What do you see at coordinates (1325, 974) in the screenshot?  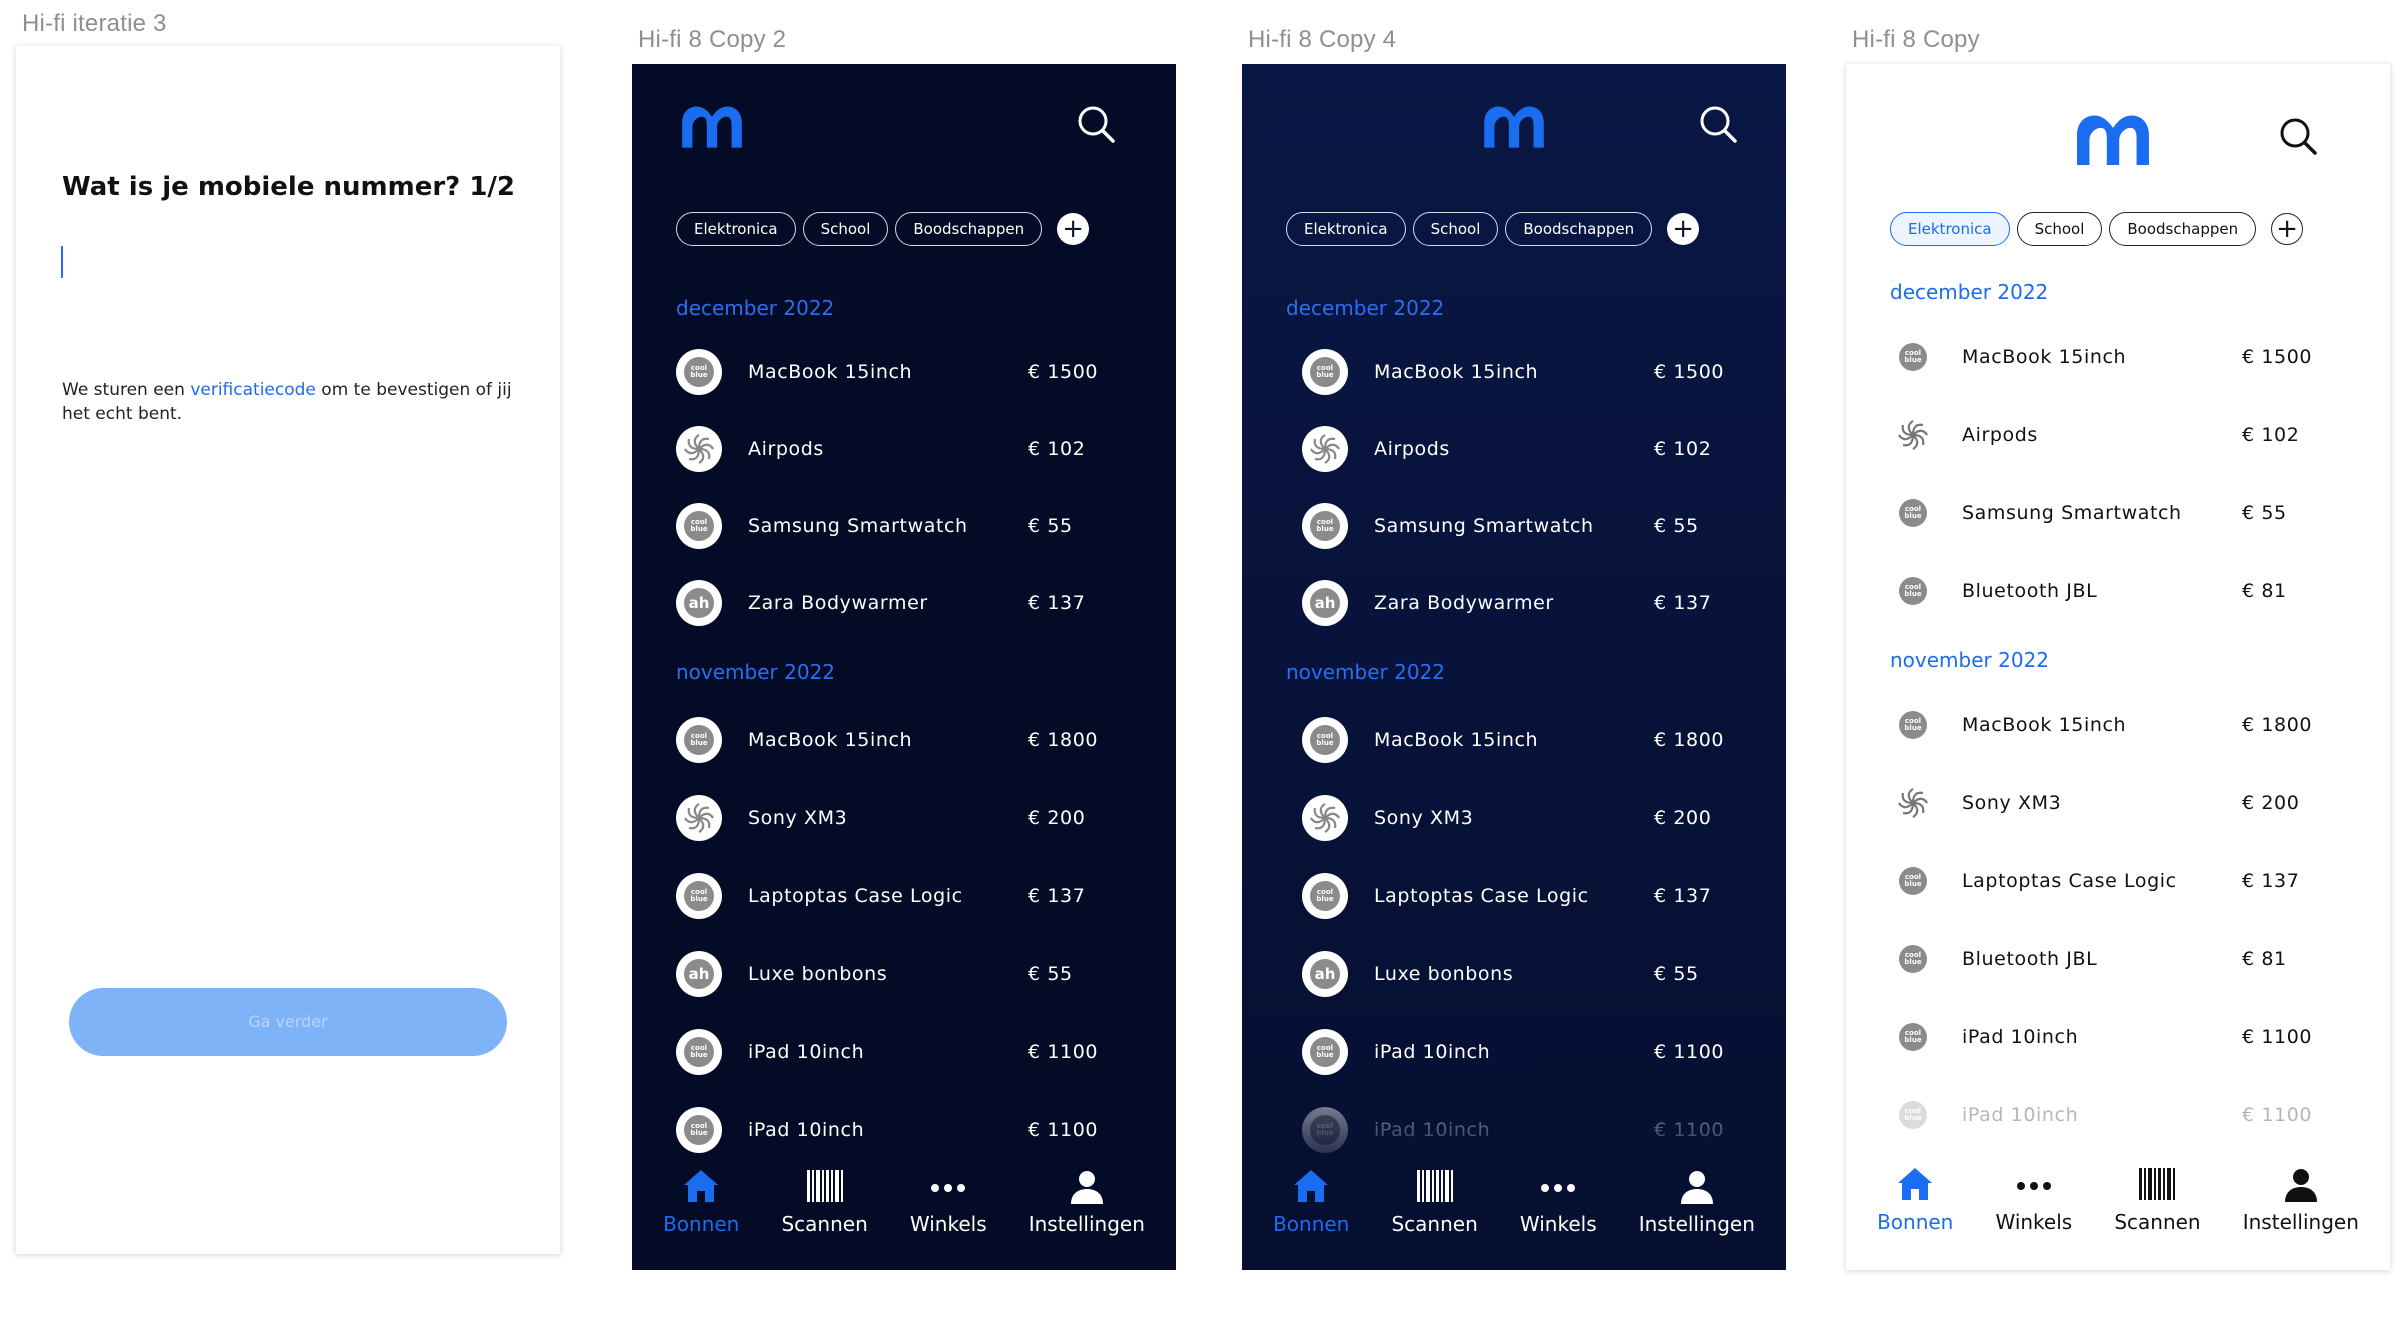 I see `albert-heijn-logo-icon: ah` at bounding box center [1325, 974].